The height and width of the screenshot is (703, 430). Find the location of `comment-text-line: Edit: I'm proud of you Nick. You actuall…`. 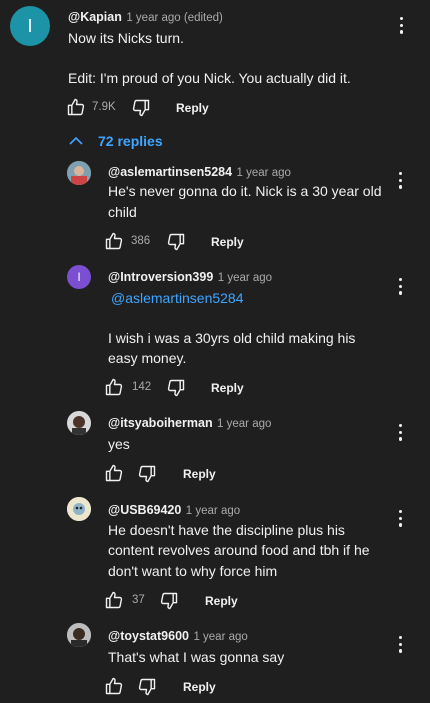

comment-text-line: Edit: I'm proud of you Nick. You actuall… is located at coordinates (209, 78).